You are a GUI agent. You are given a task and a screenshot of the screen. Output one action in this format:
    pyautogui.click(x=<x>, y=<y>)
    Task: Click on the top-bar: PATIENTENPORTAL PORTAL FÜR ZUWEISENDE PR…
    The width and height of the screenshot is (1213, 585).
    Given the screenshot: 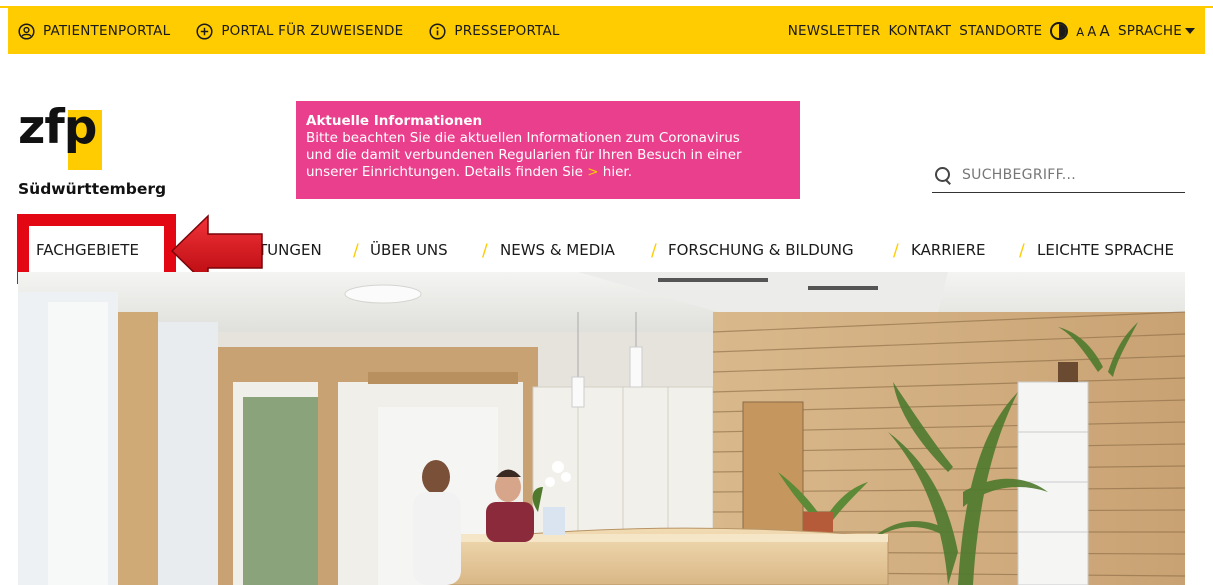 What is the action you would take?
    pyautogui.click(x=606, y=31)
    